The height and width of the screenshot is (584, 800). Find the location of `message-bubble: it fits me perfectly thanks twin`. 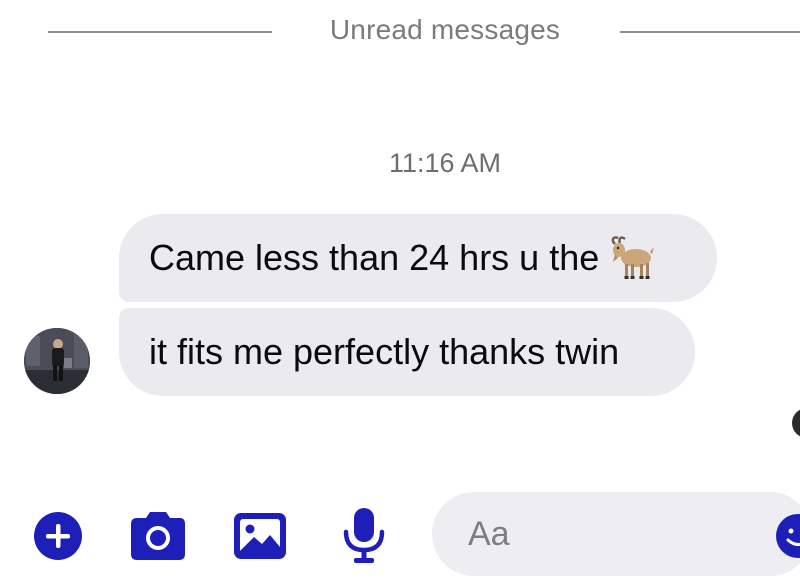

message-bubble: it fits me perfectly thanks twin is located at coordinates (407, 352).